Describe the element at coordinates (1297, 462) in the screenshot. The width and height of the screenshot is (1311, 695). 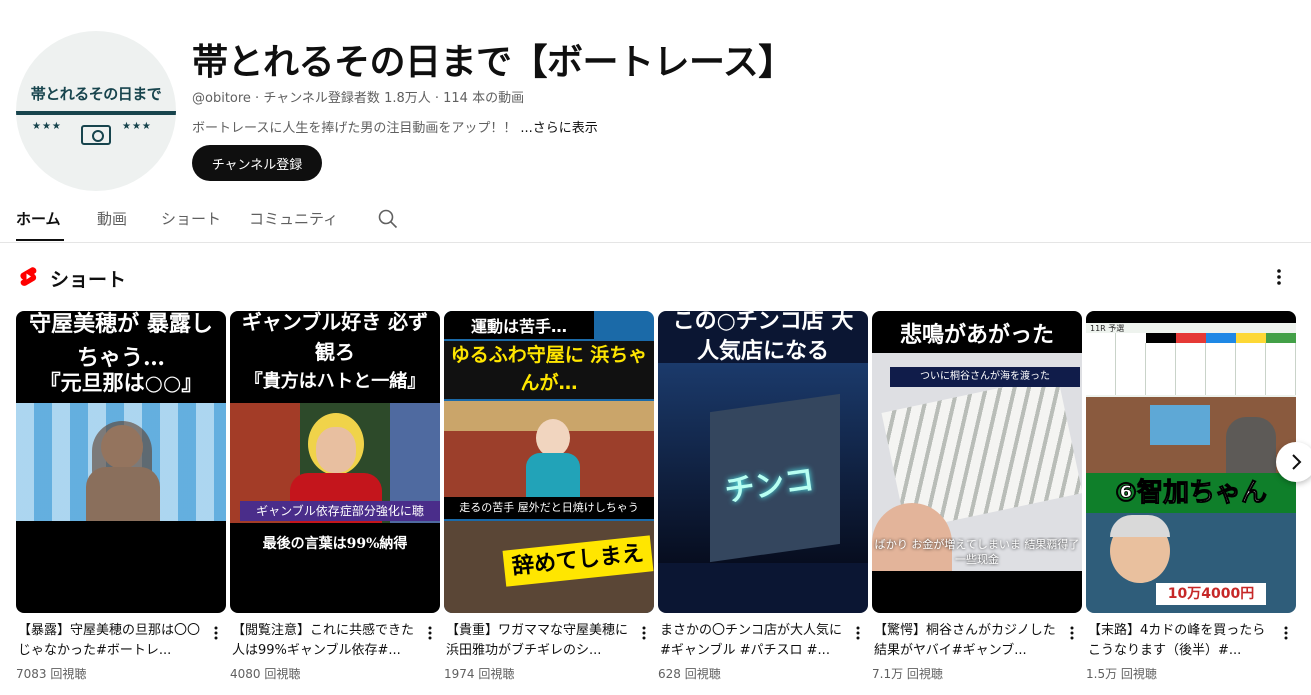
I see `chevron-right-icon` at that location.